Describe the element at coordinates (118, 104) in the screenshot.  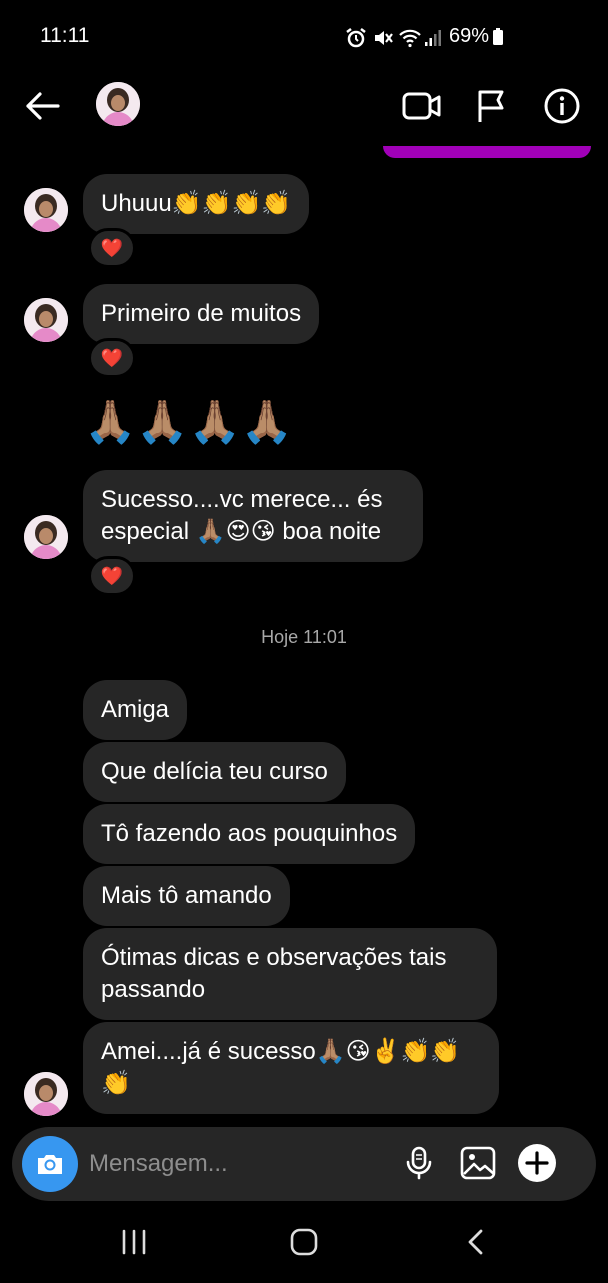
I see `contact-avatar` at that location.